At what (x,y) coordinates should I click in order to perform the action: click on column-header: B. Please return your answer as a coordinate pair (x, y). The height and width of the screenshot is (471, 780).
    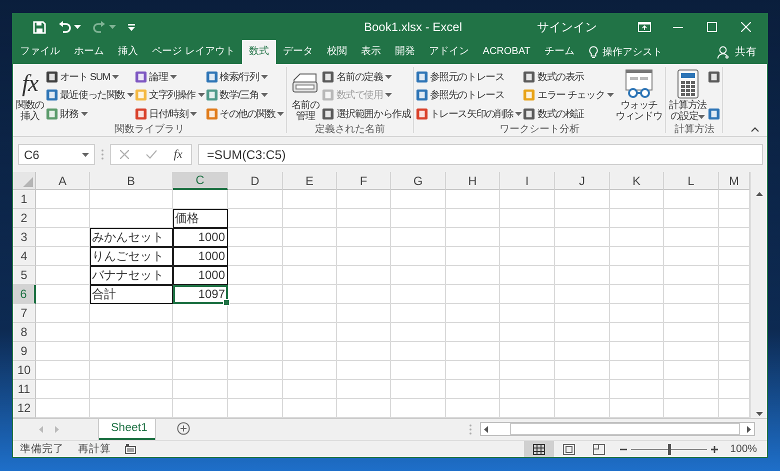
    Looking at the image, I should click on (131, 181).